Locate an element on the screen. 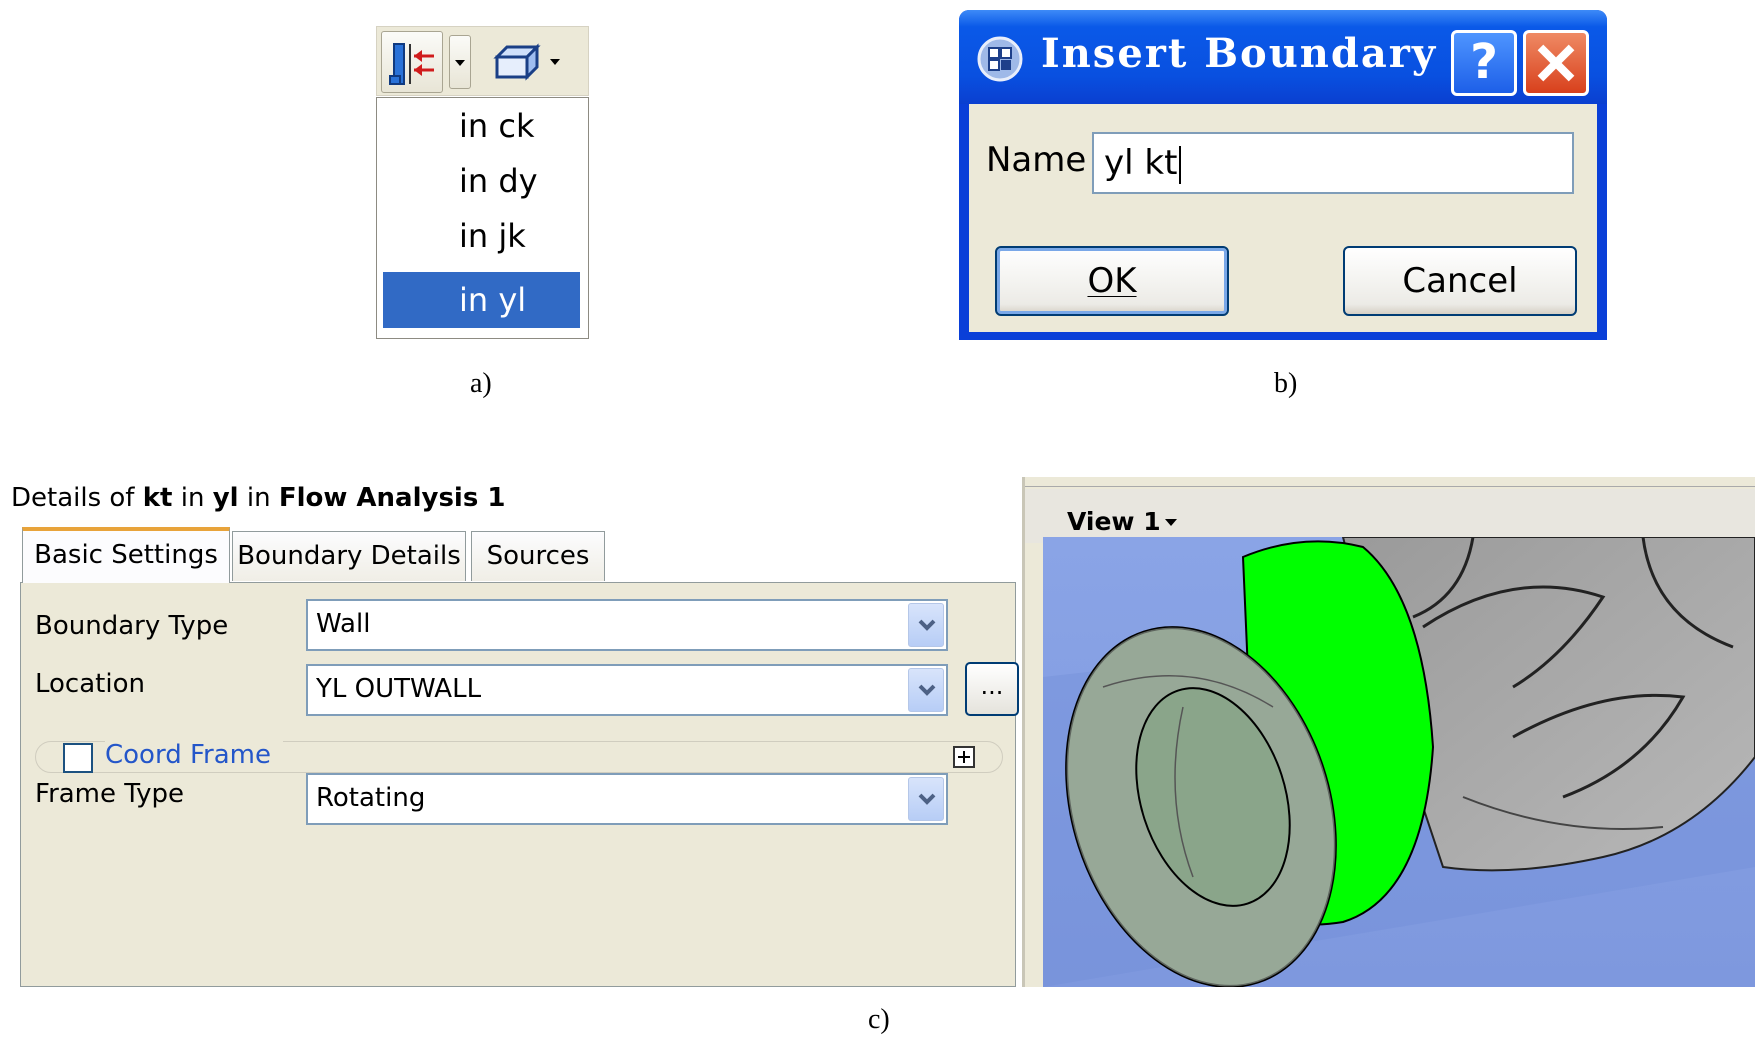  cancel-button-label: Cancel is located at coordinates (1460, 281).